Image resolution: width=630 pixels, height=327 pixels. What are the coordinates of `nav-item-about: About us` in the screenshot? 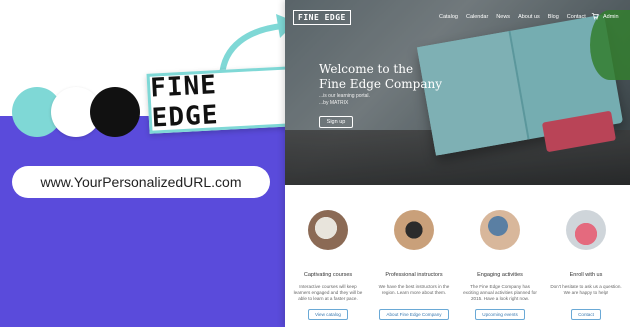 It's located at (529, 17).